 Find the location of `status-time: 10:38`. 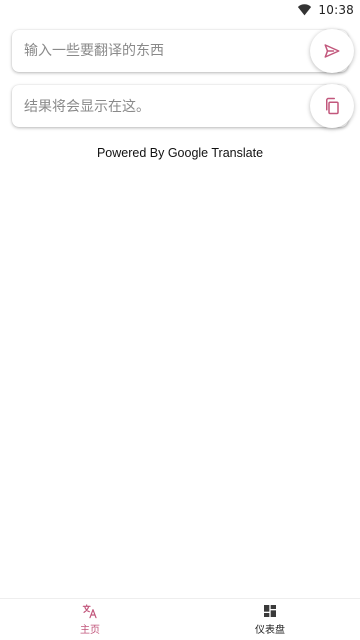

status-time: 10:38 is located at coordinates (336, 10).